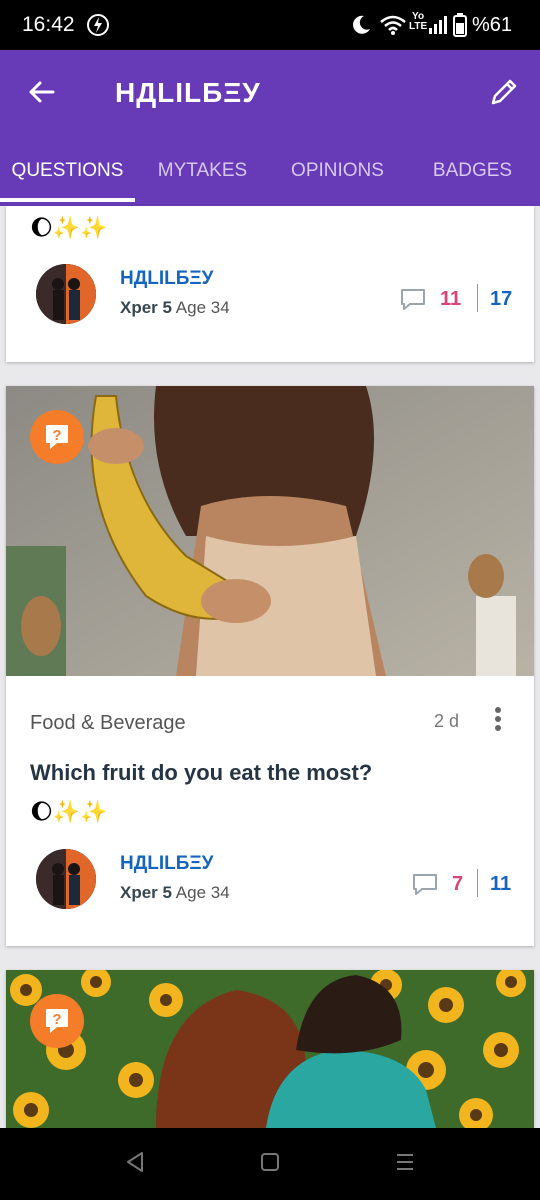  Describe the element at coordinates (201, 773) in the screenshot. I see `question-title: Which fruit do you eat the most?` at that location.